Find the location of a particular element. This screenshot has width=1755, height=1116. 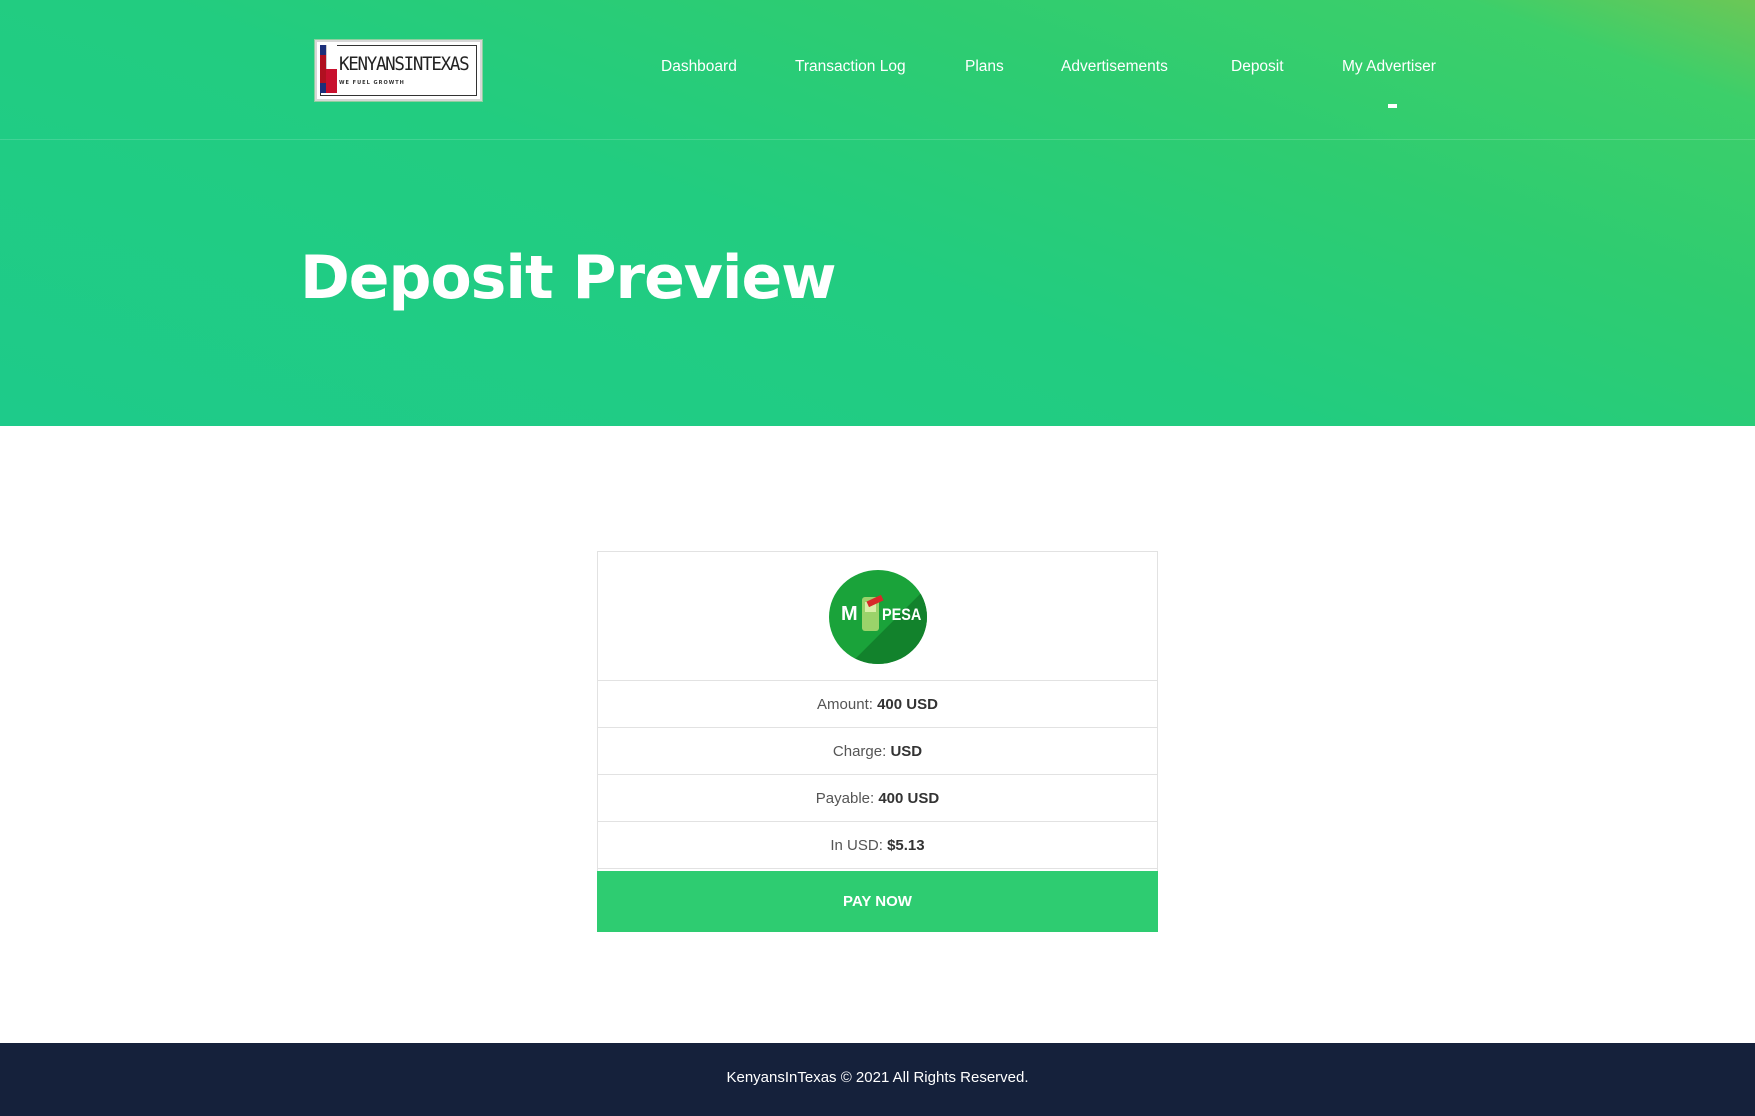

amount-label: Amount: is located at coordinates (847, 704).